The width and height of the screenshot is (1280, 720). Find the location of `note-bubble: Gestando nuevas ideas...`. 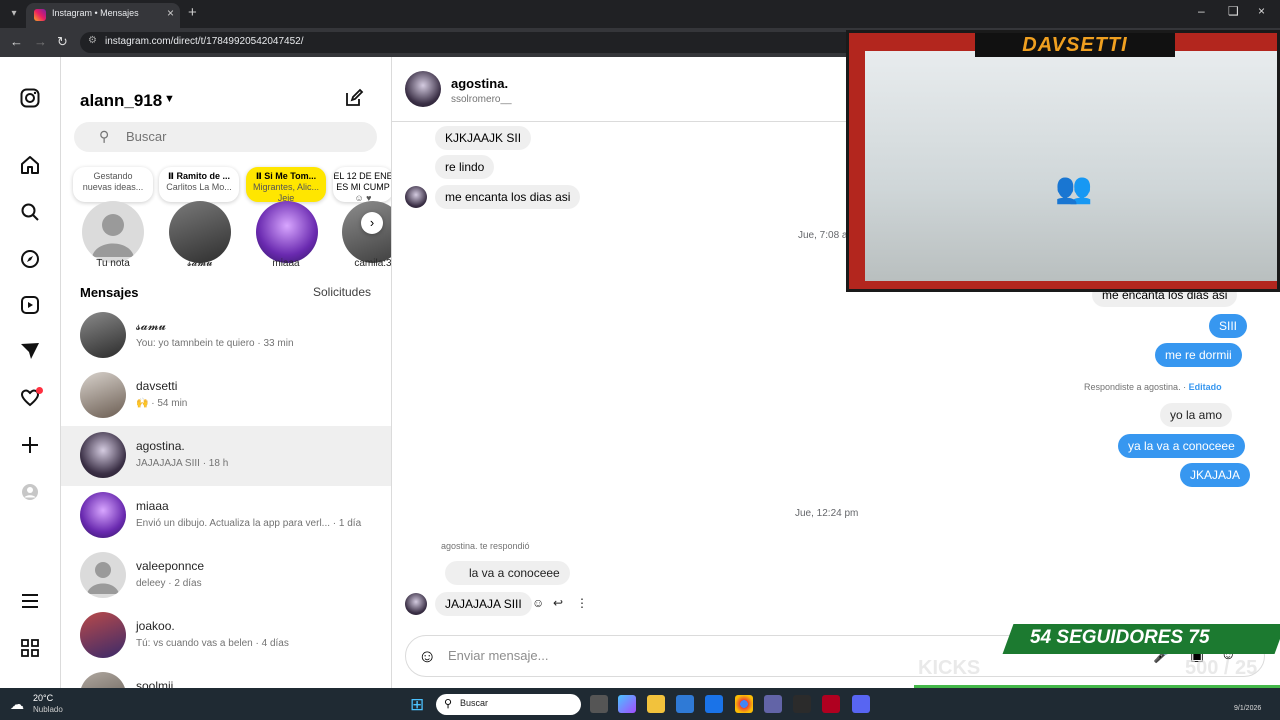

note-bubble: Gestando nuevas ideas... is located at coordinates (113, 184).